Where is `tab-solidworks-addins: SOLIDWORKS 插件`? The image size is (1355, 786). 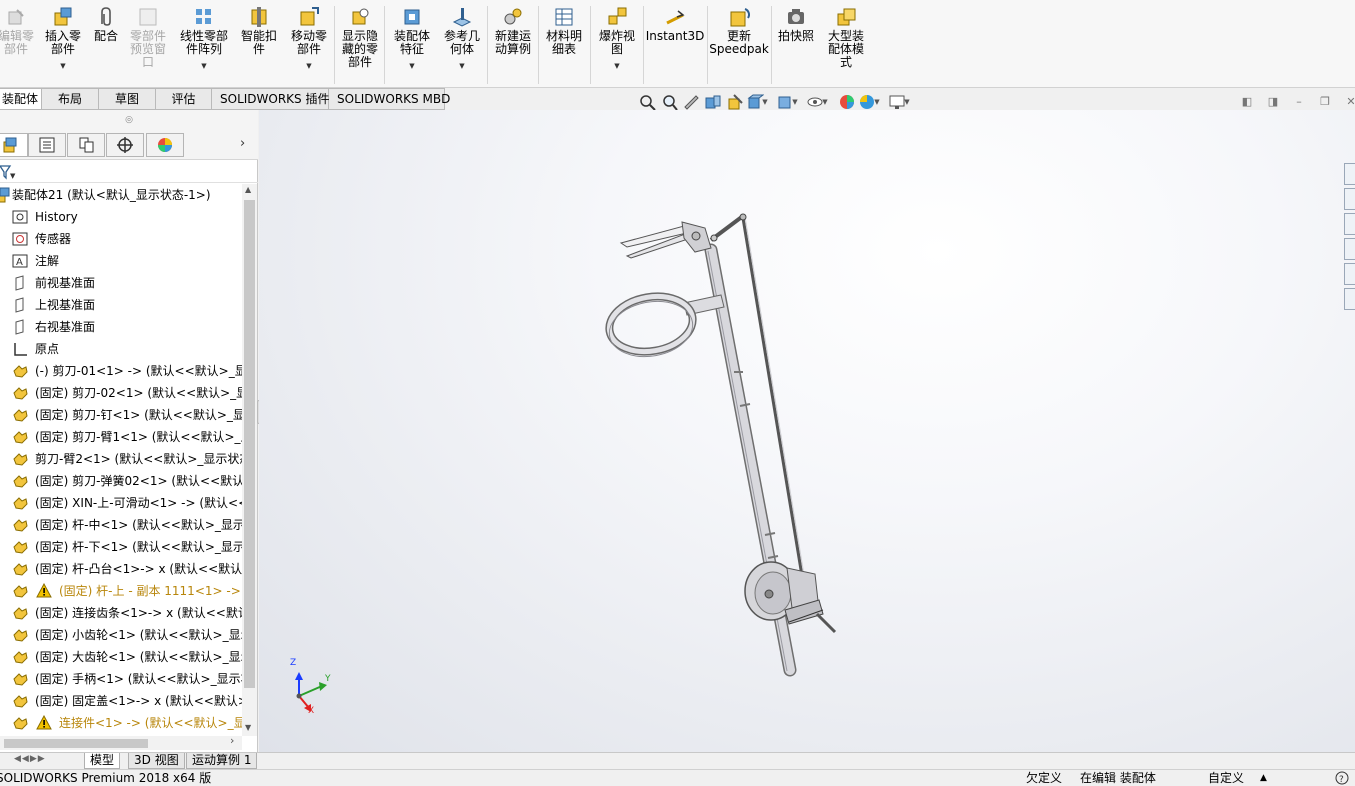 tab-solidworks-addins: SOLIDWORKS 插件 is located at coordinates (270, 99).